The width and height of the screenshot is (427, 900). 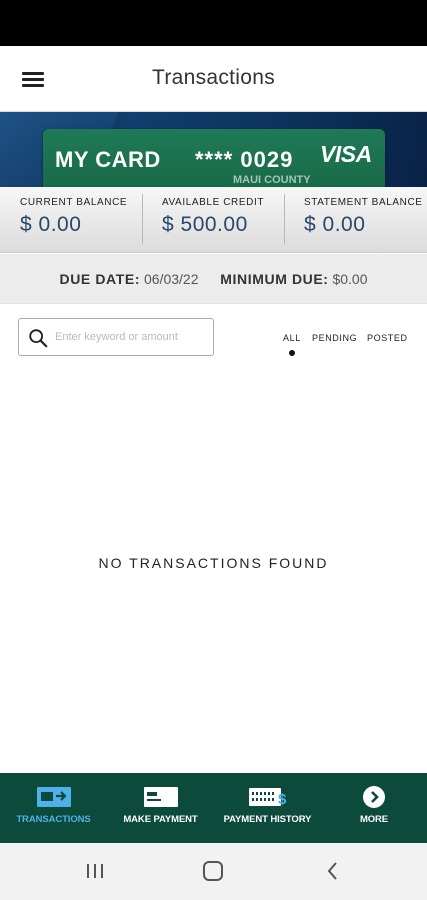 What do you see at coordinates (51, 224) in the screenshot?
I see `current-balance-value: $ 0.00` at bounding box center [51, 224].